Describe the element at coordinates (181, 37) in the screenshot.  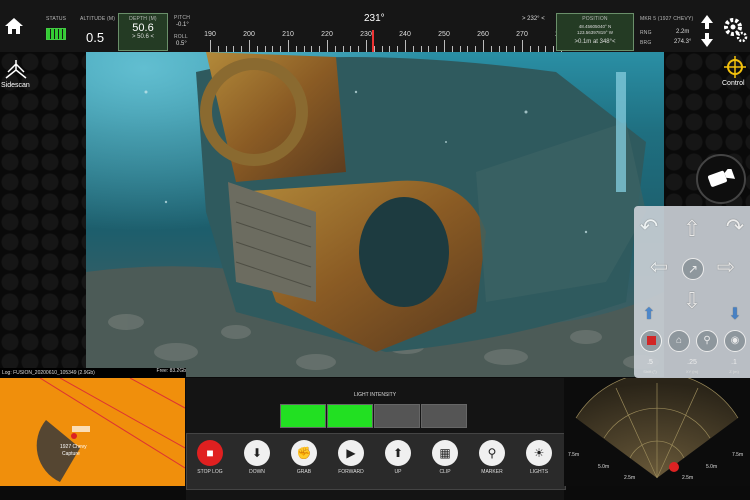
I see `roll-label: ROLL` at that location.